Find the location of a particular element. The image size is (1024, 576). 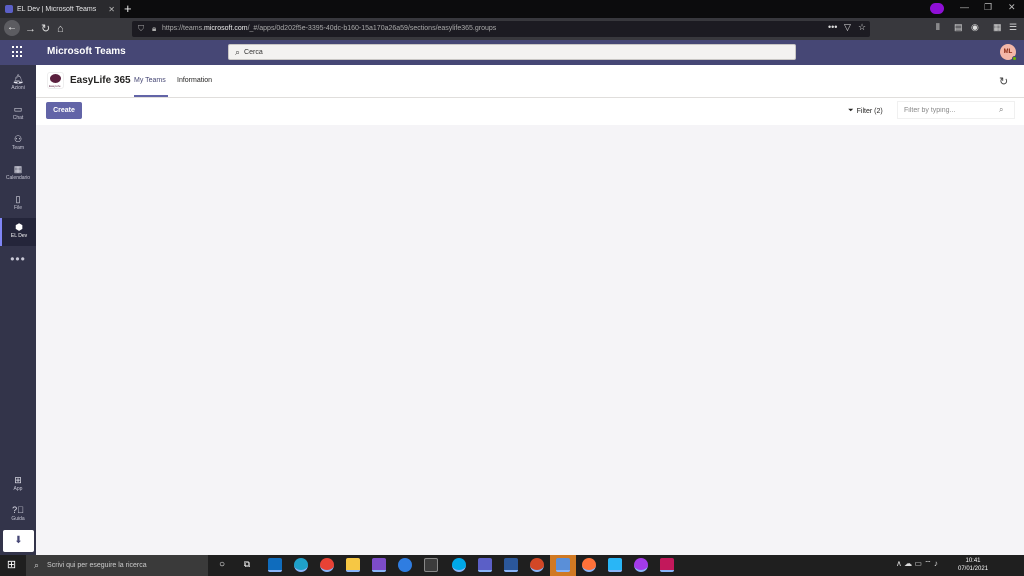

restore-window-icon: ❐ is located at coordinates (988, 7).